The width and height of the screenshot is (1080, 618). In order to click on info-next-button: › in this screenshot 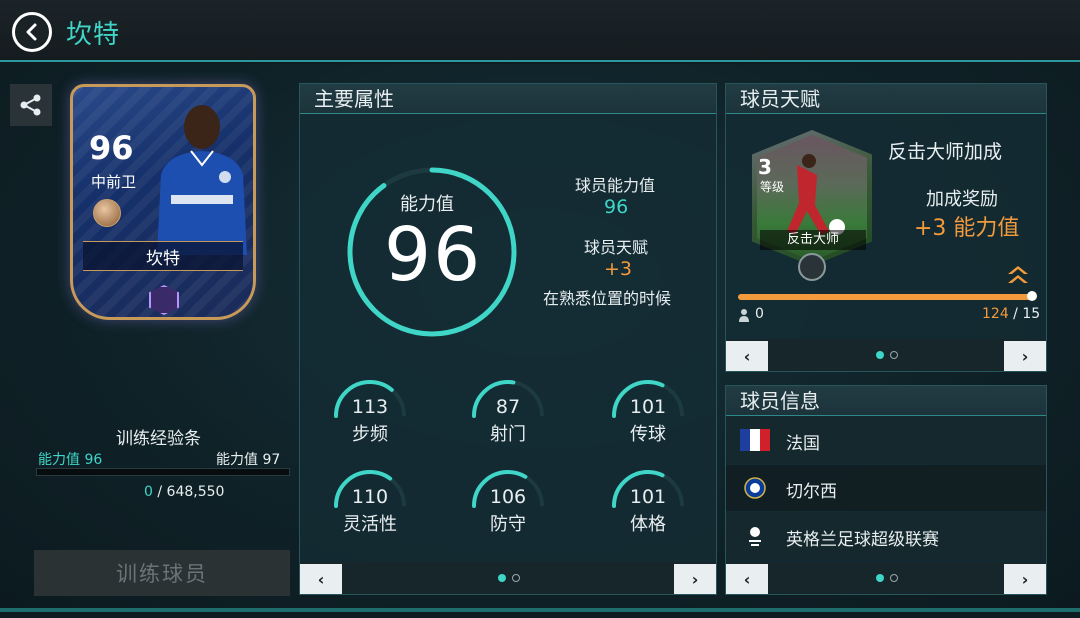, I will do `click(1025, 579)`.